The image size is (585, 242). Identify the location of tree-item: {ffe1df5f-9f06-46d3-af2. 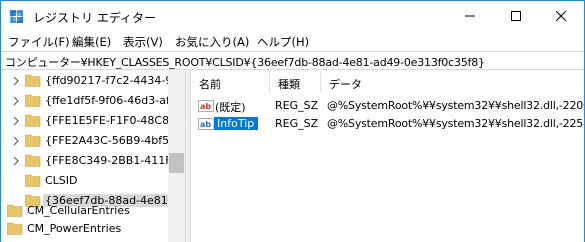
(93, 101).